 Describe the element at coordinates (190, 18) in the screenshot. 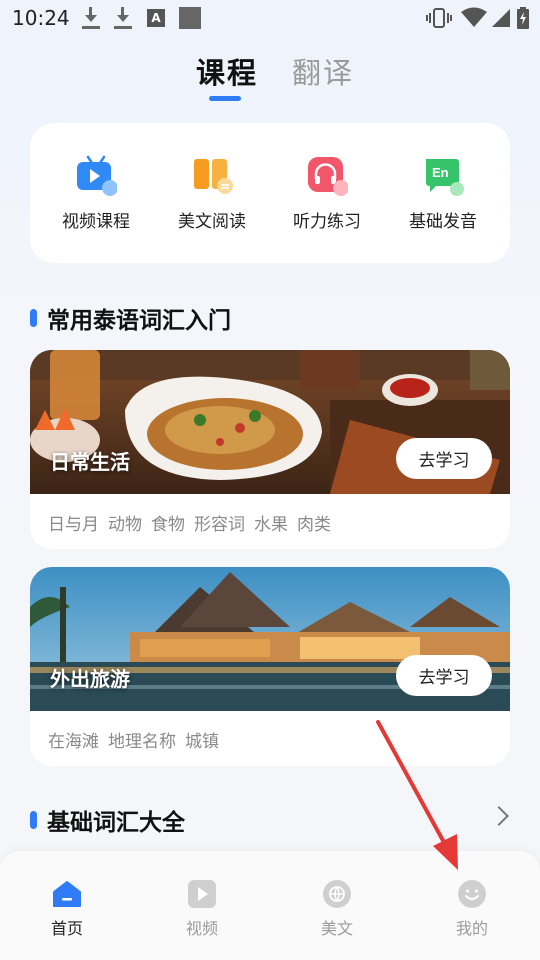

I see `notification-square-icon` at that location.